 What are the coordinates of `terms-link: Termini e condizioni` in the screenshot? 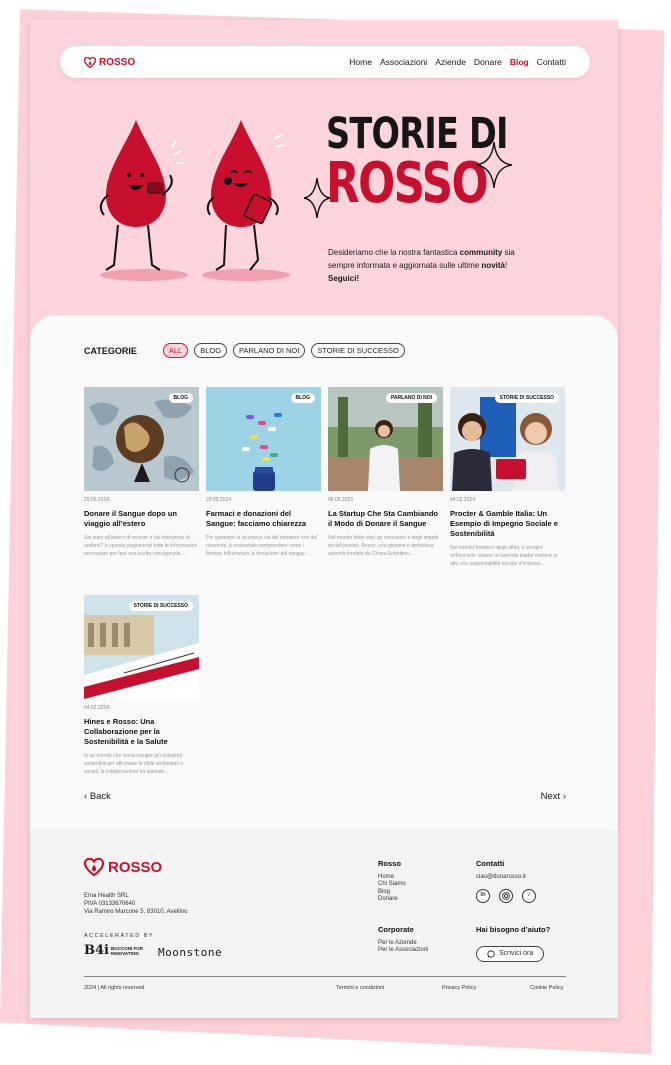 It's located at (360, 988).